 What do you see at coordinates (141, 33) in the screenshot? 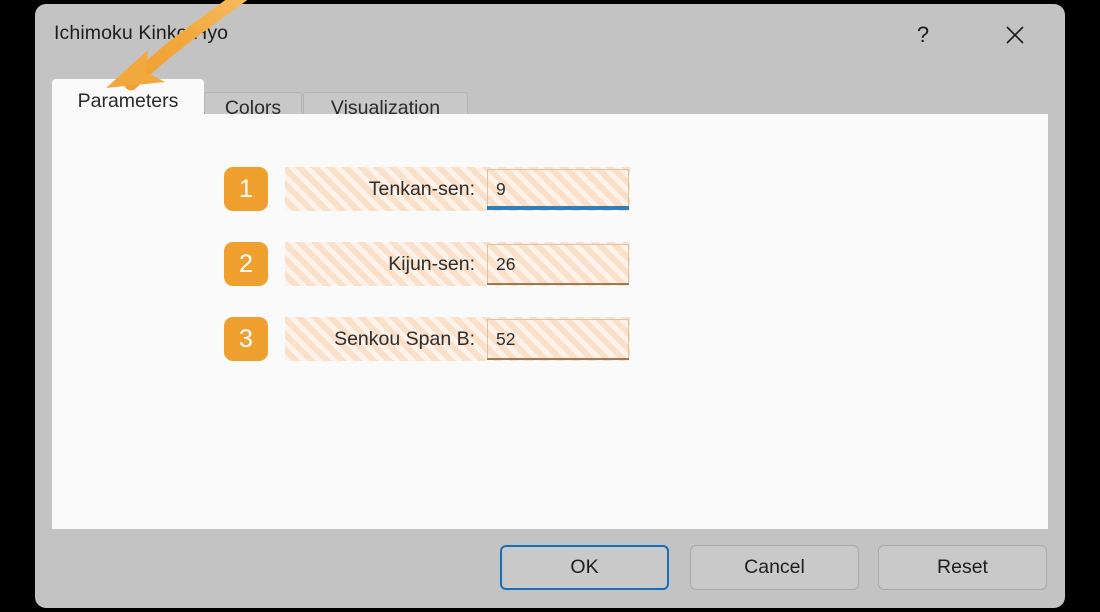
I see `window-title: Ichimoku Kinko Hyo` at bounding box center [141, 33].